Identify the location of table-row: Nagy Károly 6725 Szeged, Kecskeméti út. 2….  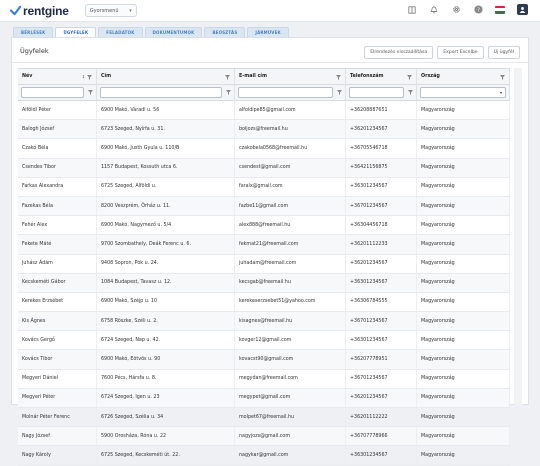
(264, 456).